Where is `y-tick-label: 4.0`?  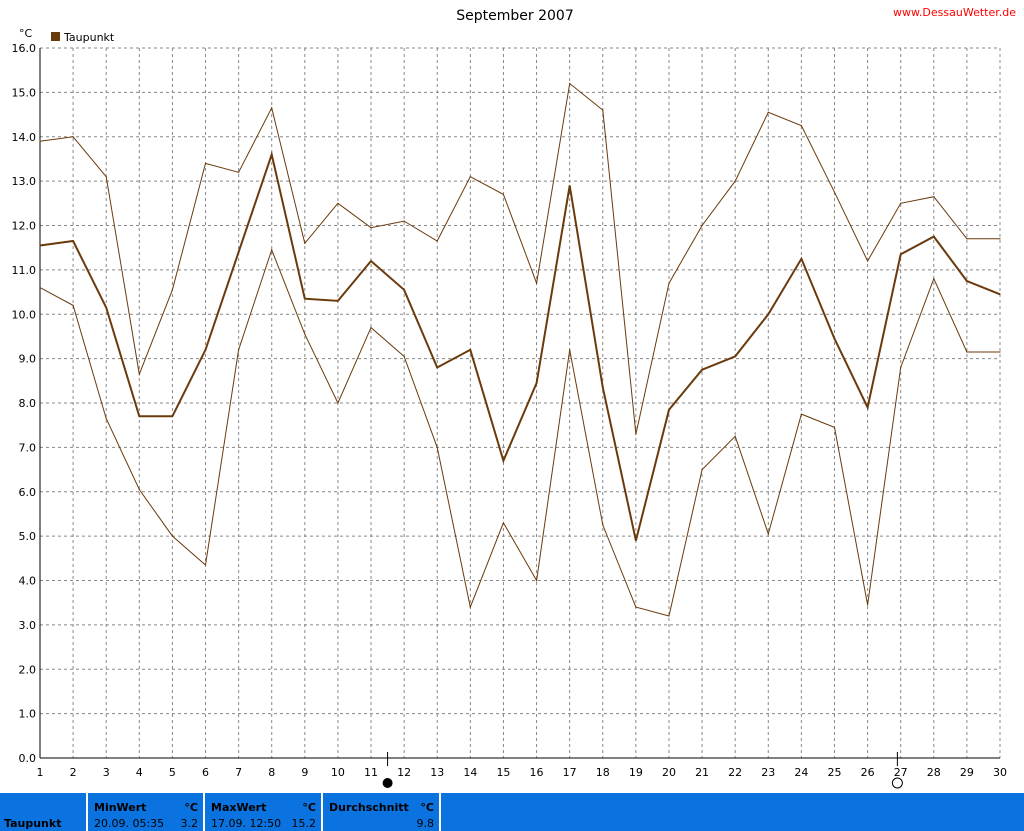 y-tick-label: 4.0 is located at coordinates (28, 581).